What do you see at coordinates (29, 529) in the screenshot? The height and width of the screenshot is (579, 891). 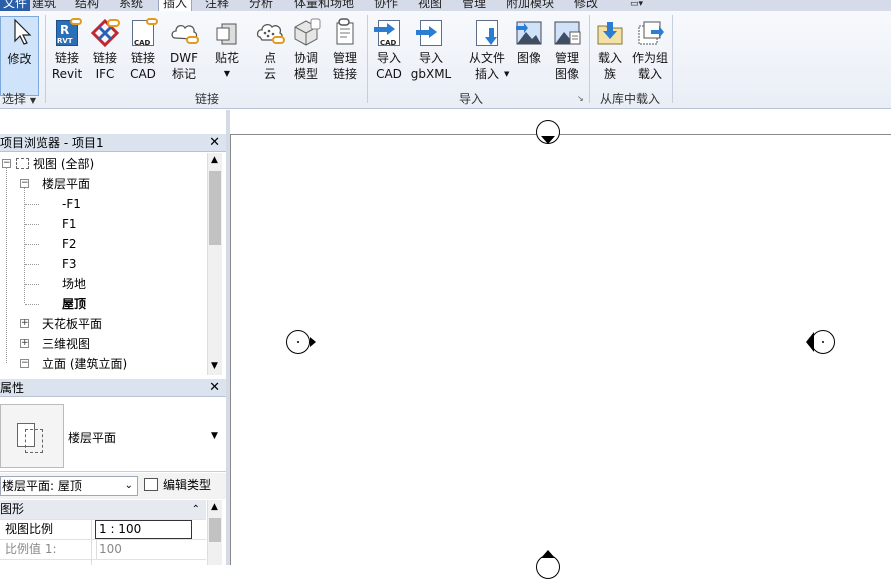 I see `property-label: 视图比例` at bounding box center [29, 529].